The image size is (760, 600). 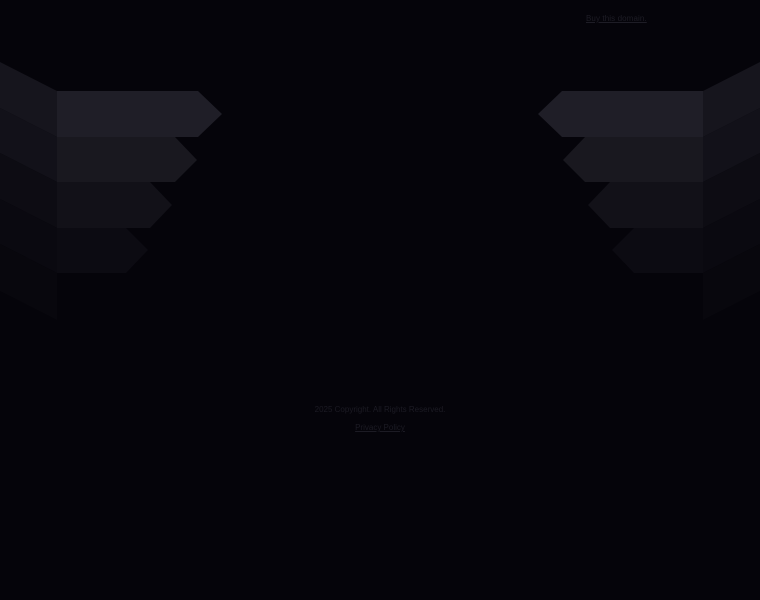 What do you see at coordinates (380, 428) in the screenshot?
I see `privacy-policy-link: Privacy Policy` at bounding box center [380, 428].